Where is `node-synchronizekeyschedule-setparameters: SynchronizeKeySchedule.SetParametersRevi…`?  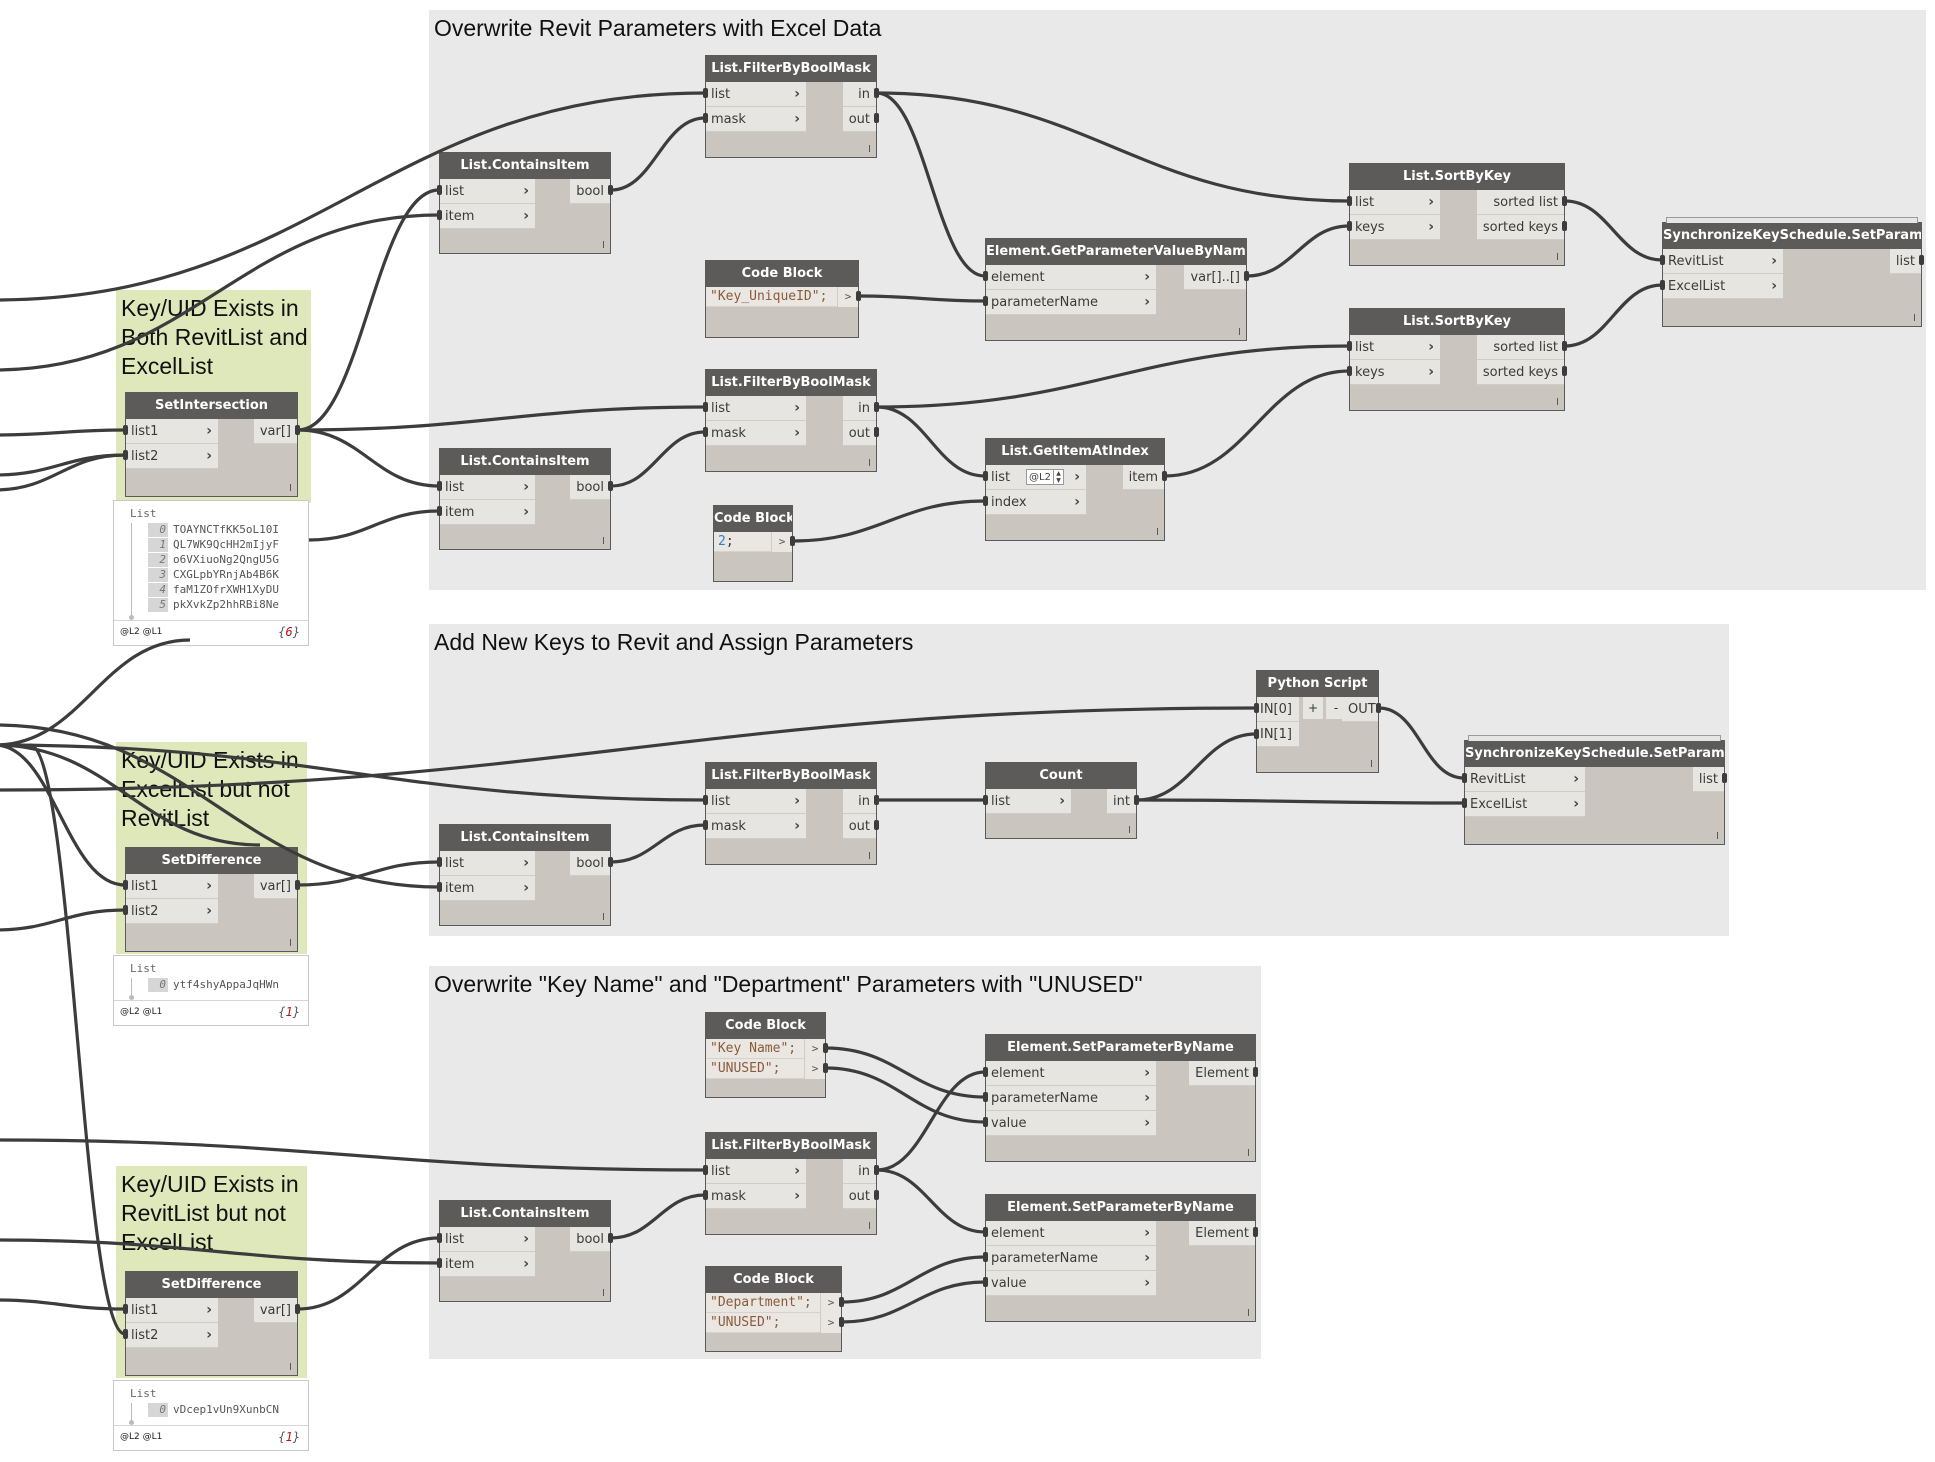 node-synchronizekeyschedule-setparameters: SynchronizeKeySchedule.SetParametersRevi… is located at coordinates (1792, 272).